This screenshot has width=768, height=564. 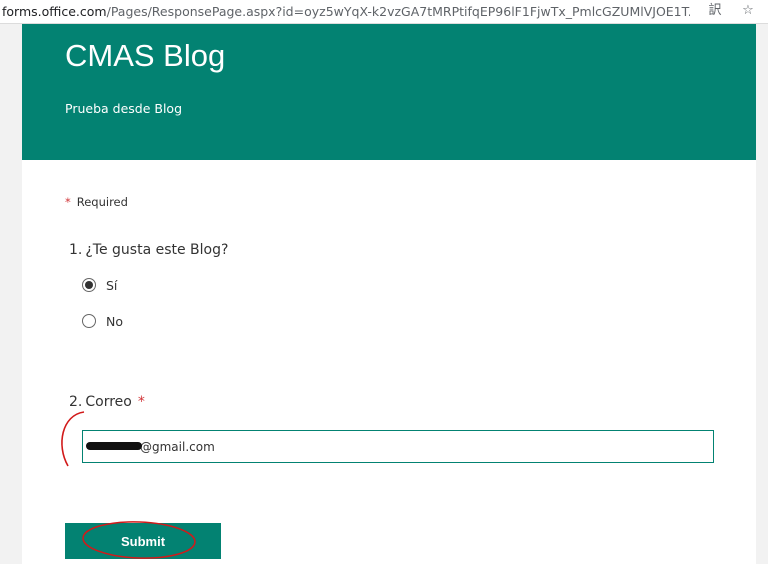 I want to click on option-no-label: No, so click(x=114, y=321).